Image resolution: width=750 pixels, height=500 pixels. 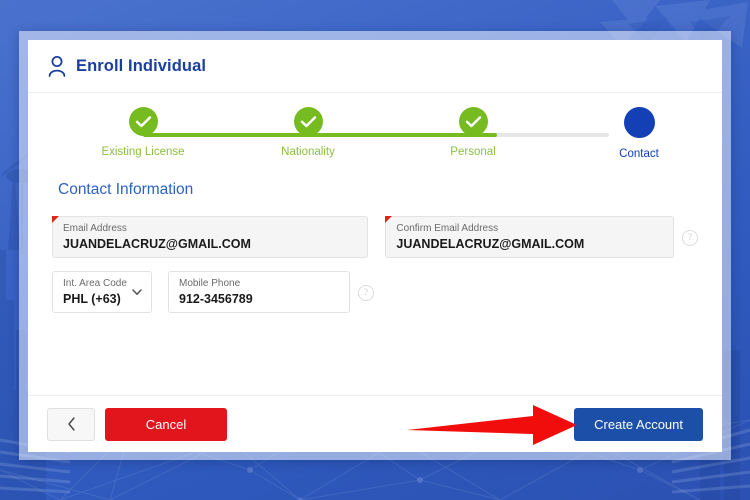 I want to click on card-header: Enroll Individual, so click(x=375, y=66).